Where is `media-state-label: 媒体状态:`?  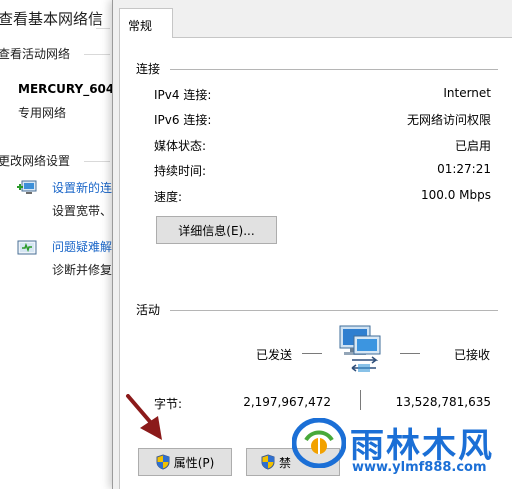 media-state-label: 媒体状态: is located at coordinates (180, 146).